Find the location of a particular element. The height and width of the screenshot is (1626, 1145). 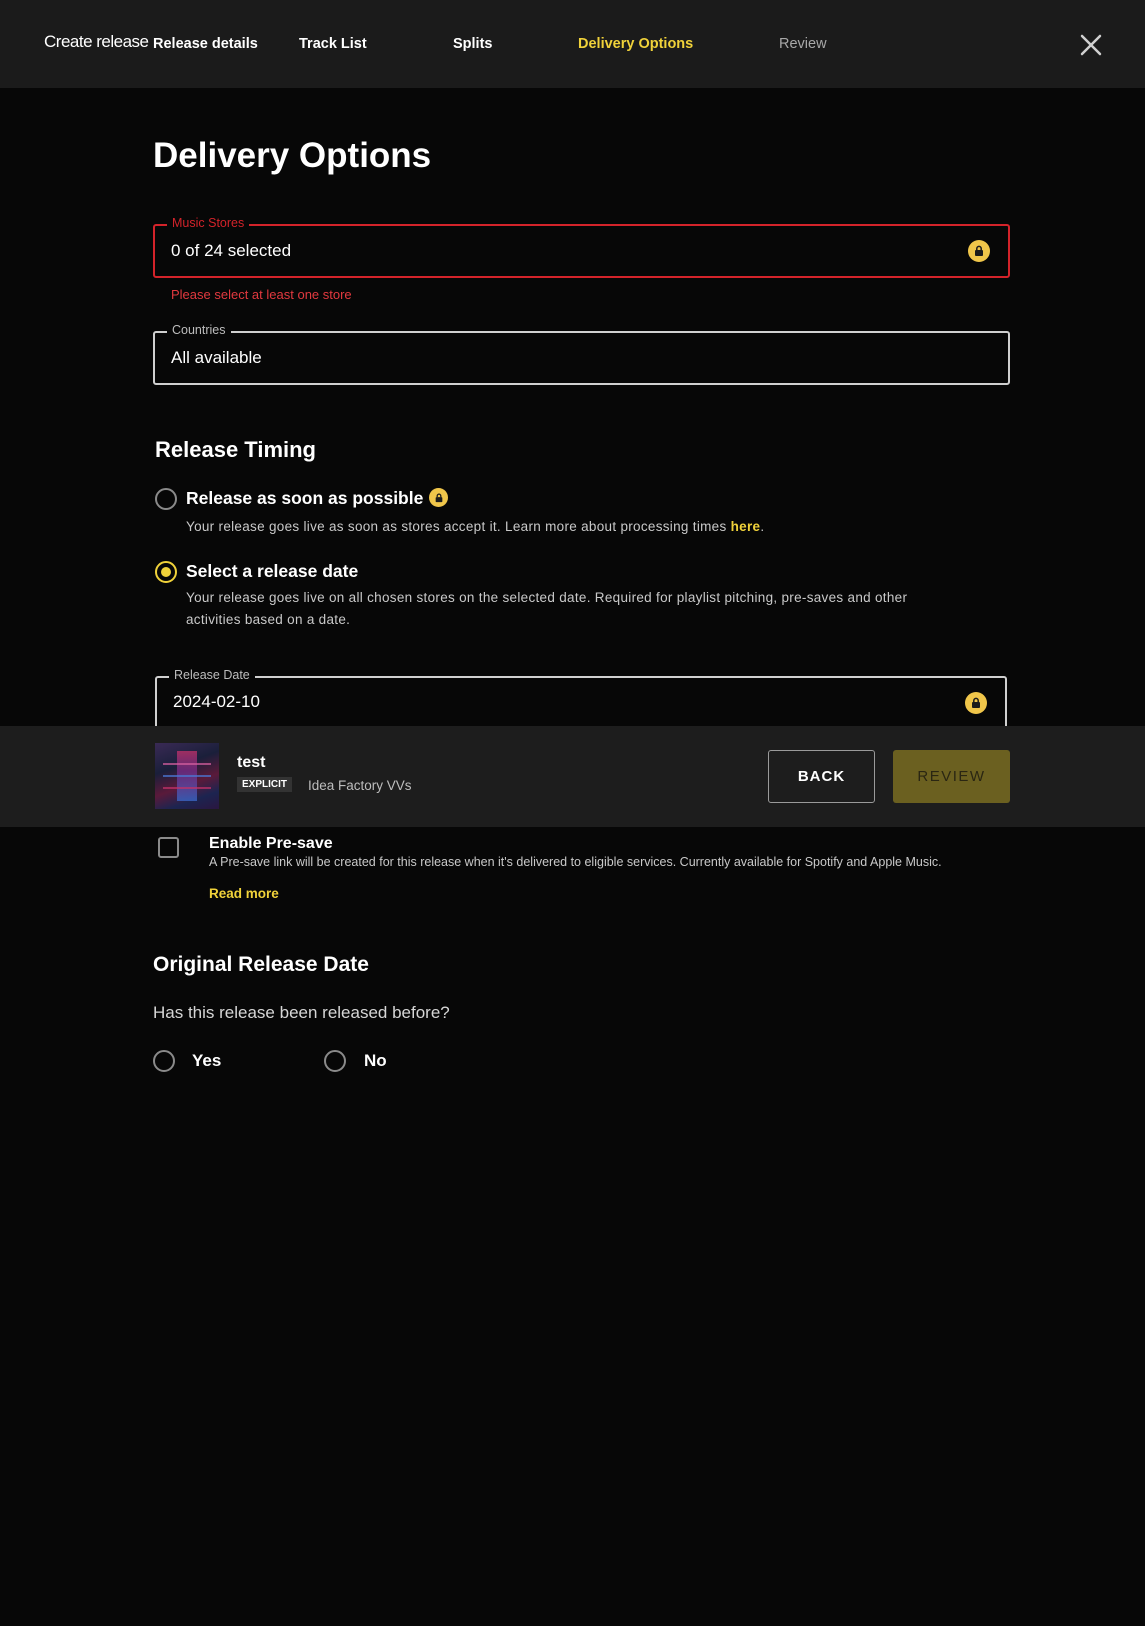

countries-value: All available is located at coordinates (216, 357).